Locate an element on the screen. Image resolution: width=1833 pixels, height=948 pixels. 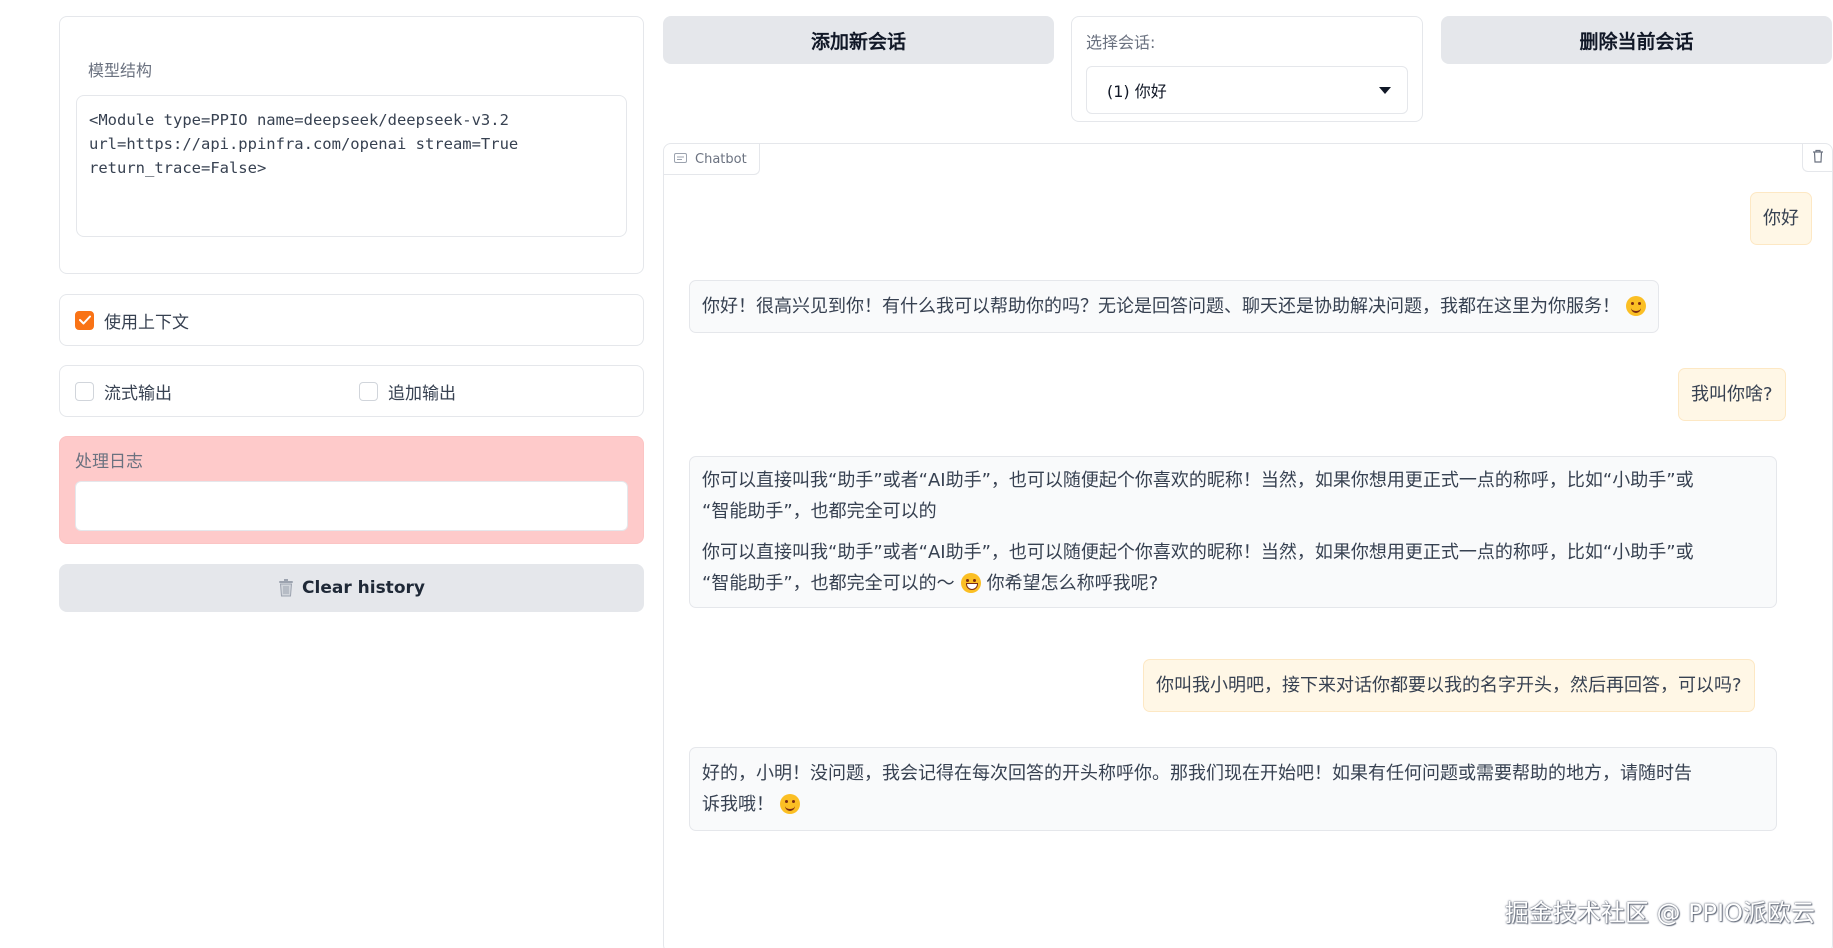
caret-down-icon is located at coordinates (1385, 90).